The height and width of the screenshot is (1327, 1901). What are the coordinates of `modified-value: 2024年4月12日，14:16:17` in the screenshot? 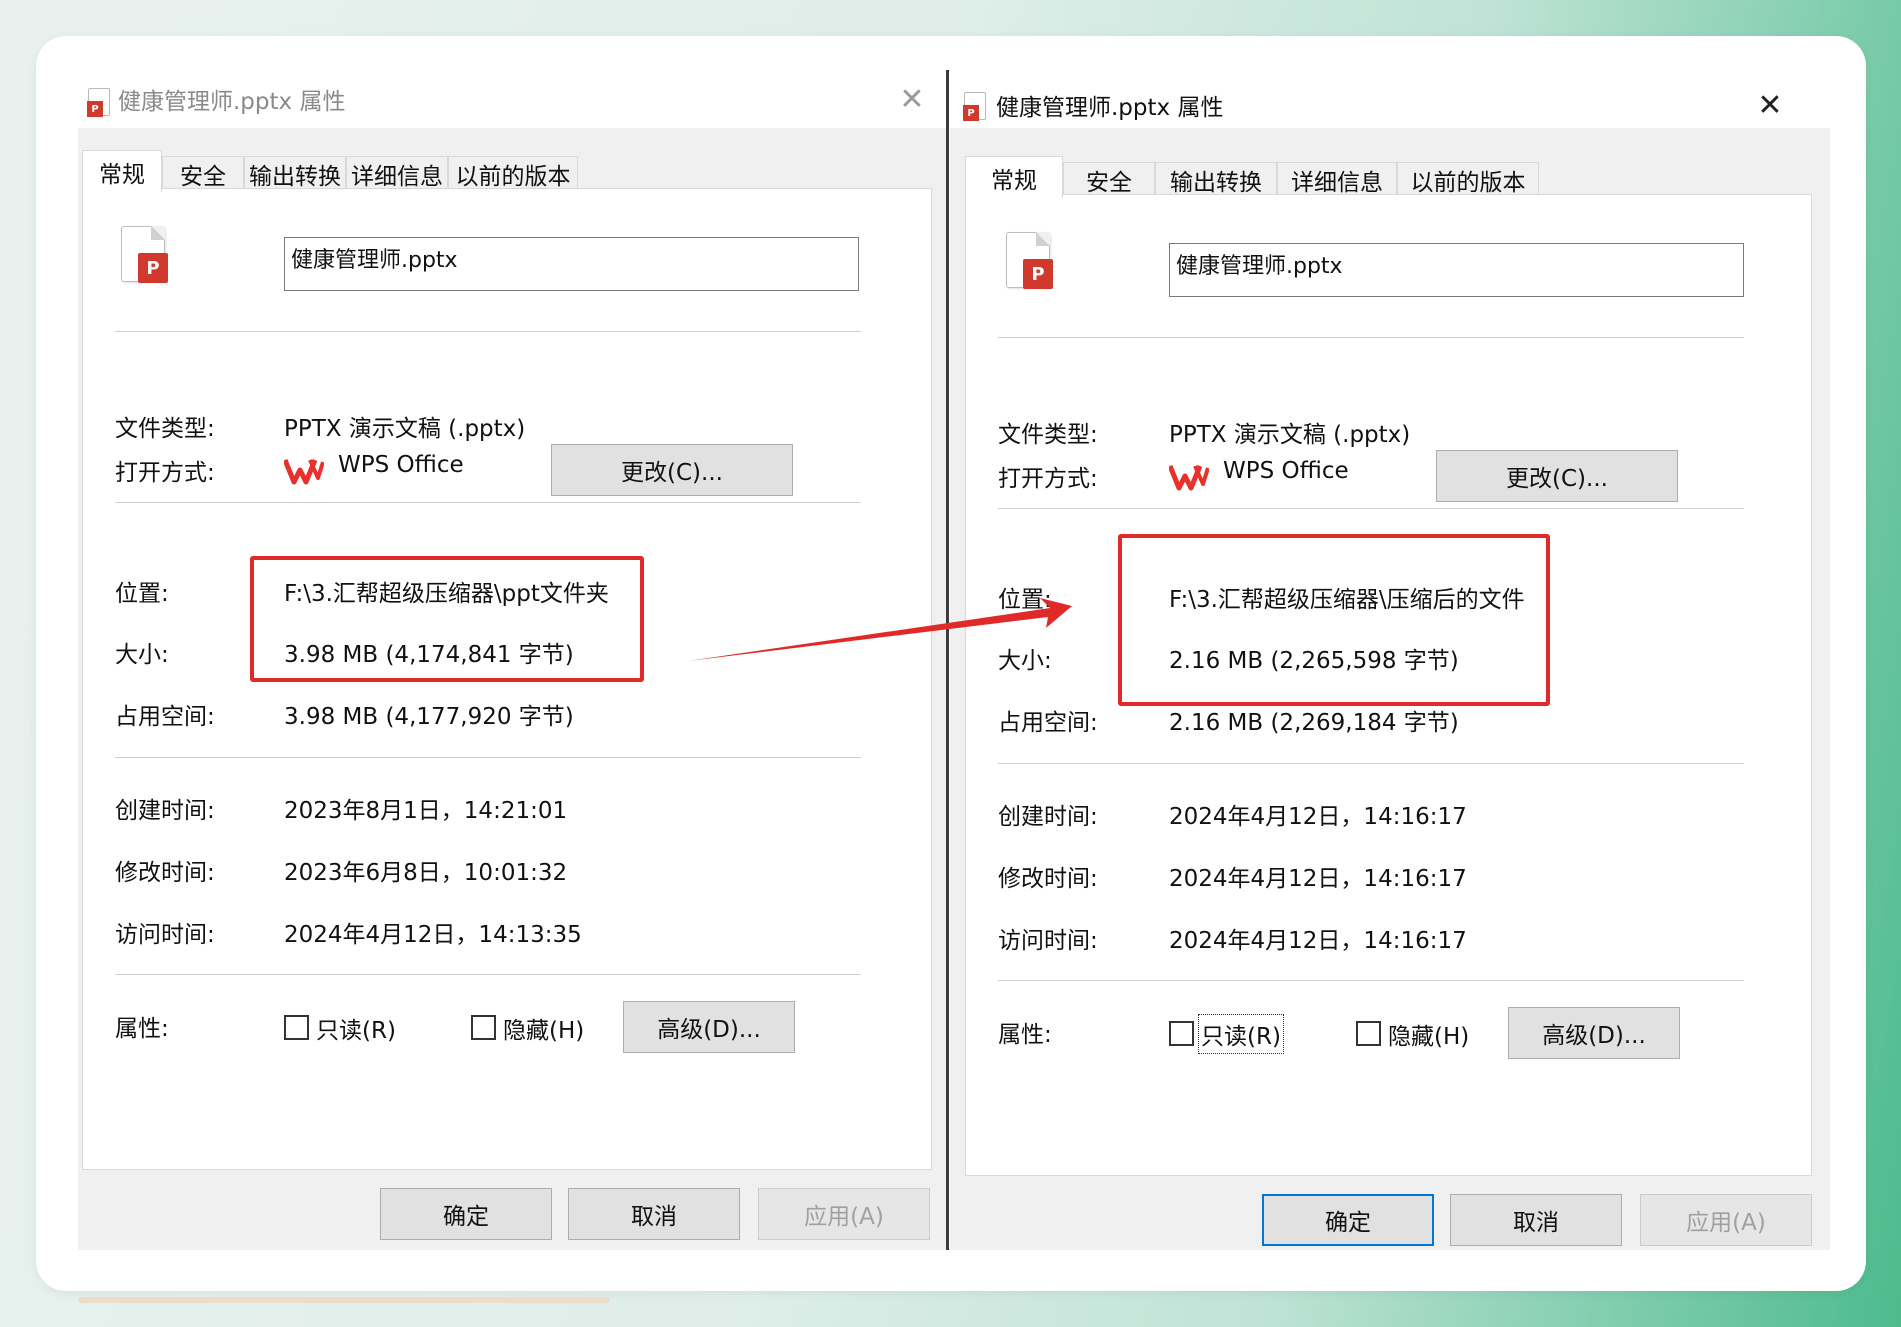 It's located at (1318, 879).